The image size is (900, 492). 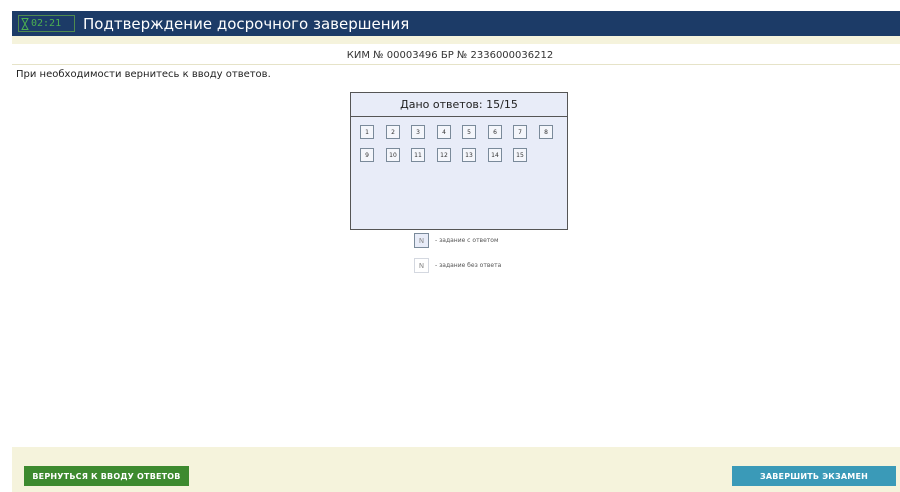 I want to click on task-cell: 13, so click(x=469, y=155).